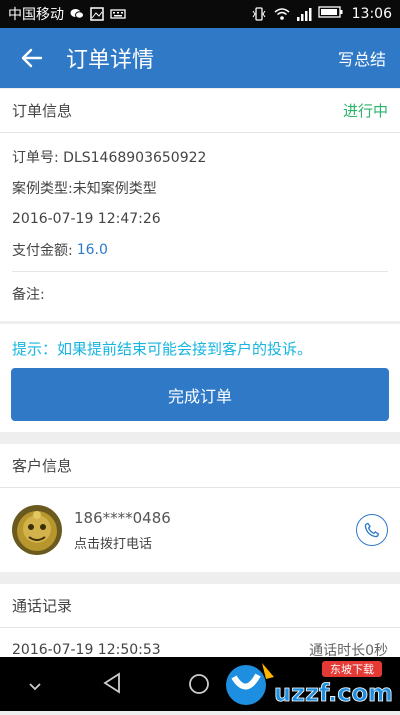  I want to click on customer-phone: 186****0486, so click(122, 517).